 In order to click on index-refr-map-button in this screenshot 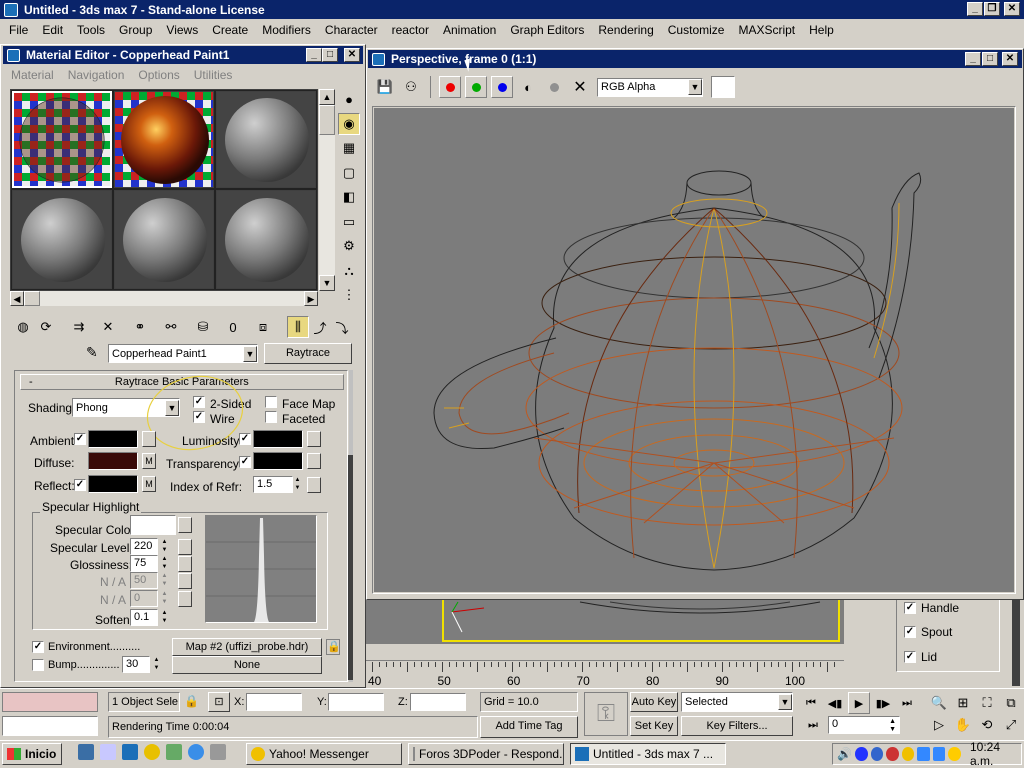, I will do `click(314, 485)`.